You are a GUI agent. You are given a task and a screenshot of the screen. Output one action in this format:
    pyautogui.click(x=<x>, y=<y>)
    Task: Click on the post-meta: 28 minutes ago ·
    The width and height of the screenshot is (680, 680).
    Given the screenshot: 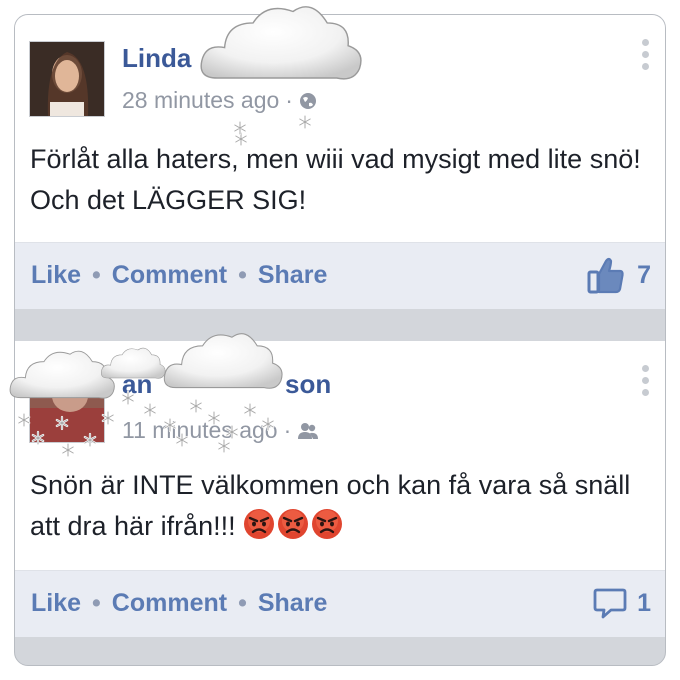 What is the action you would take?
    pyautogui.click(x=219, y=100)
    